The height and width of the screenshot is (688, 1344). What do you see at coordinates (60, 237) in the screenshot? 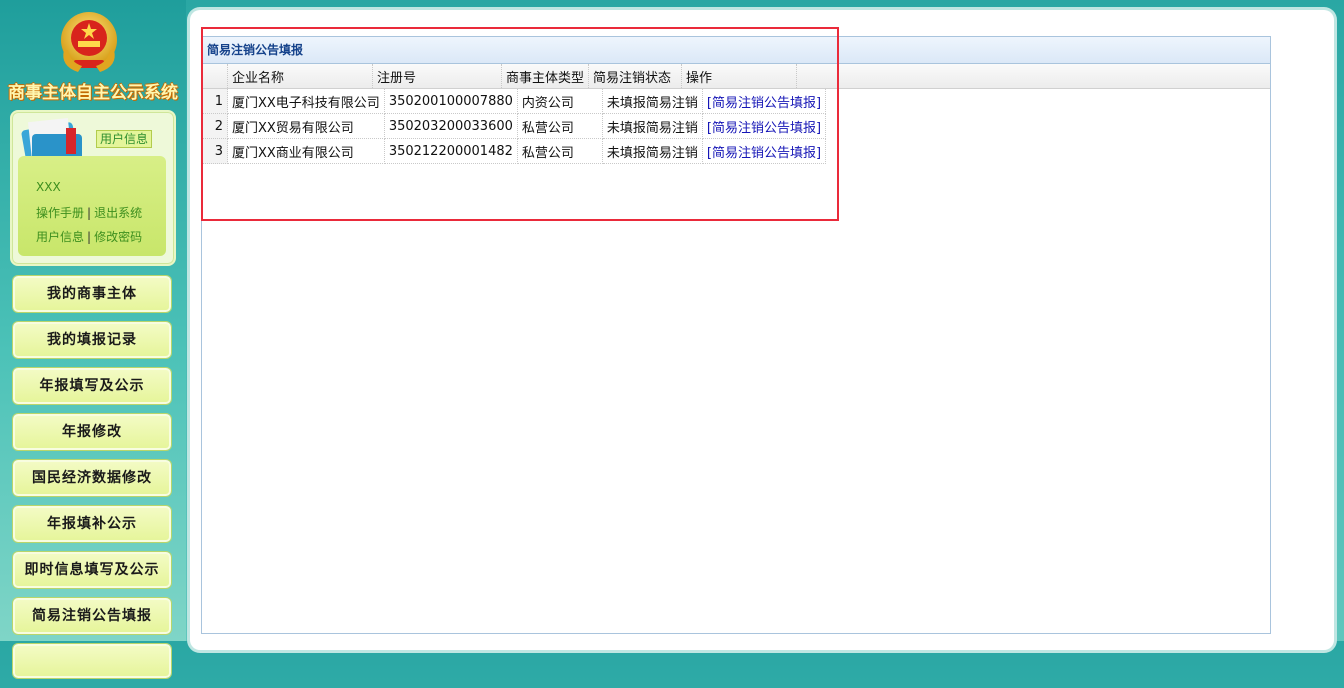
I see `user-info-link: 用户信息` at bounding box center [60, 237].